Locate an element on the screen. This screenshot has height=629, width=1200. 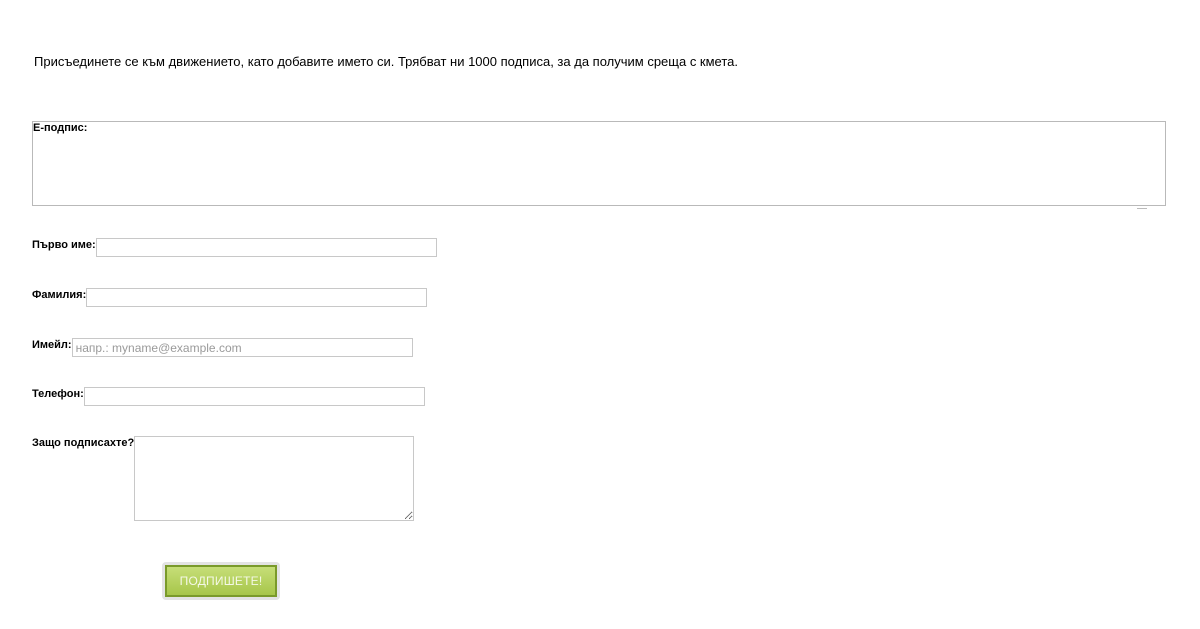
why-textarea is located at coordinates (274, 478).